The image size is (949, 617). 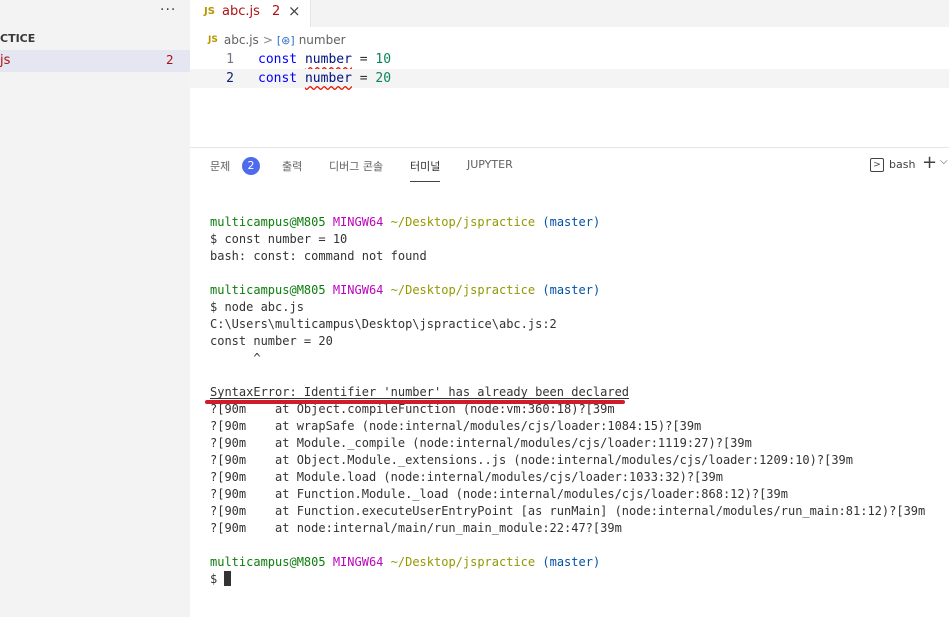 I want to click on terminal-output-line: bash: const: command not found, so click(x=318, y=256).